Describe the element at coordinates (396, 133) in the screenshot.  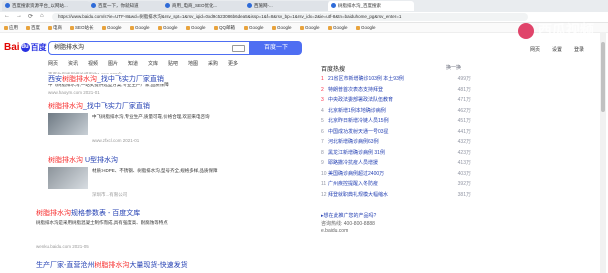
I see `hot-search-item: 6 中国成功发射天通一号03星 441万` at that location.